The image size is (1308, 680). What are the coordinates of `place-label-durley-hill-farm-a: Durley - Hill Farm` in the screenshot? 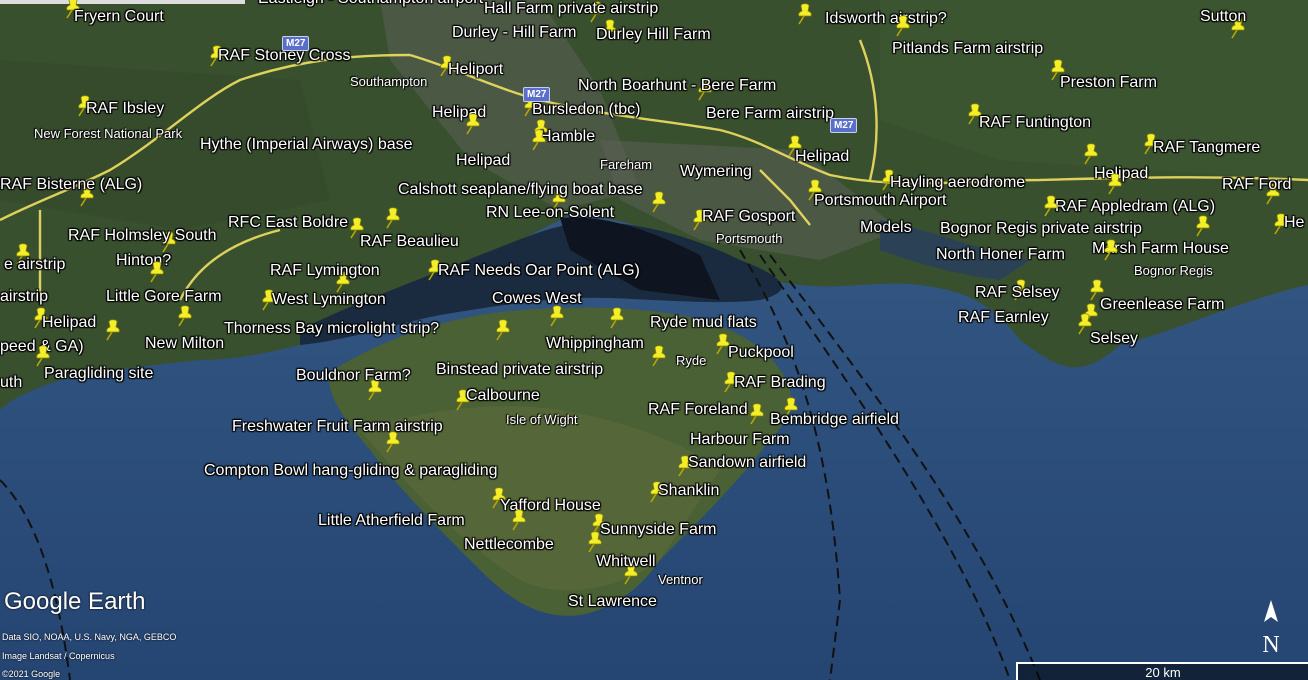 It's located at (514, 33).